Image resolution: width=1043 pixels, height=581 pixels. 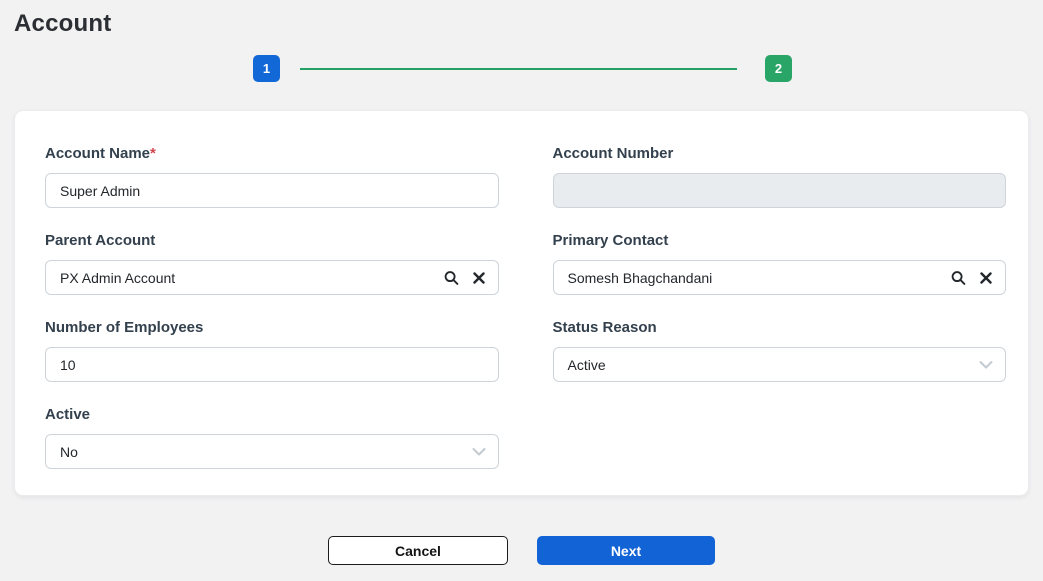 What do you see at coordinates (153, 153) in the screenshot?
I see `required-asterisk: *` at bounding box center [153, 153].